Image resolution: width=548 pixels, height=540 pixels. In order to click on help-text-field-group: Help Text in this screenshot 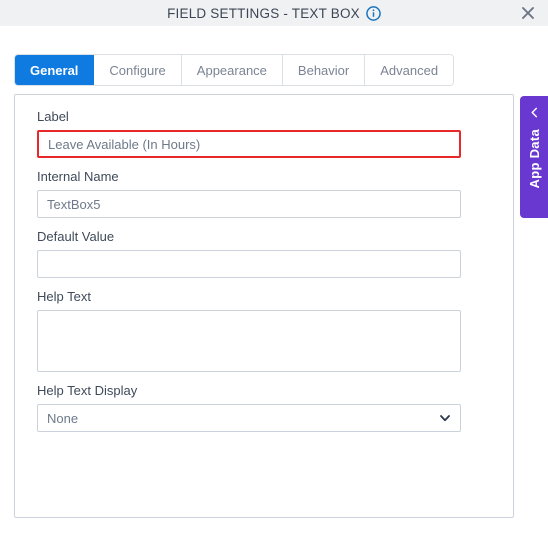, I will do `click(264, 330)`.